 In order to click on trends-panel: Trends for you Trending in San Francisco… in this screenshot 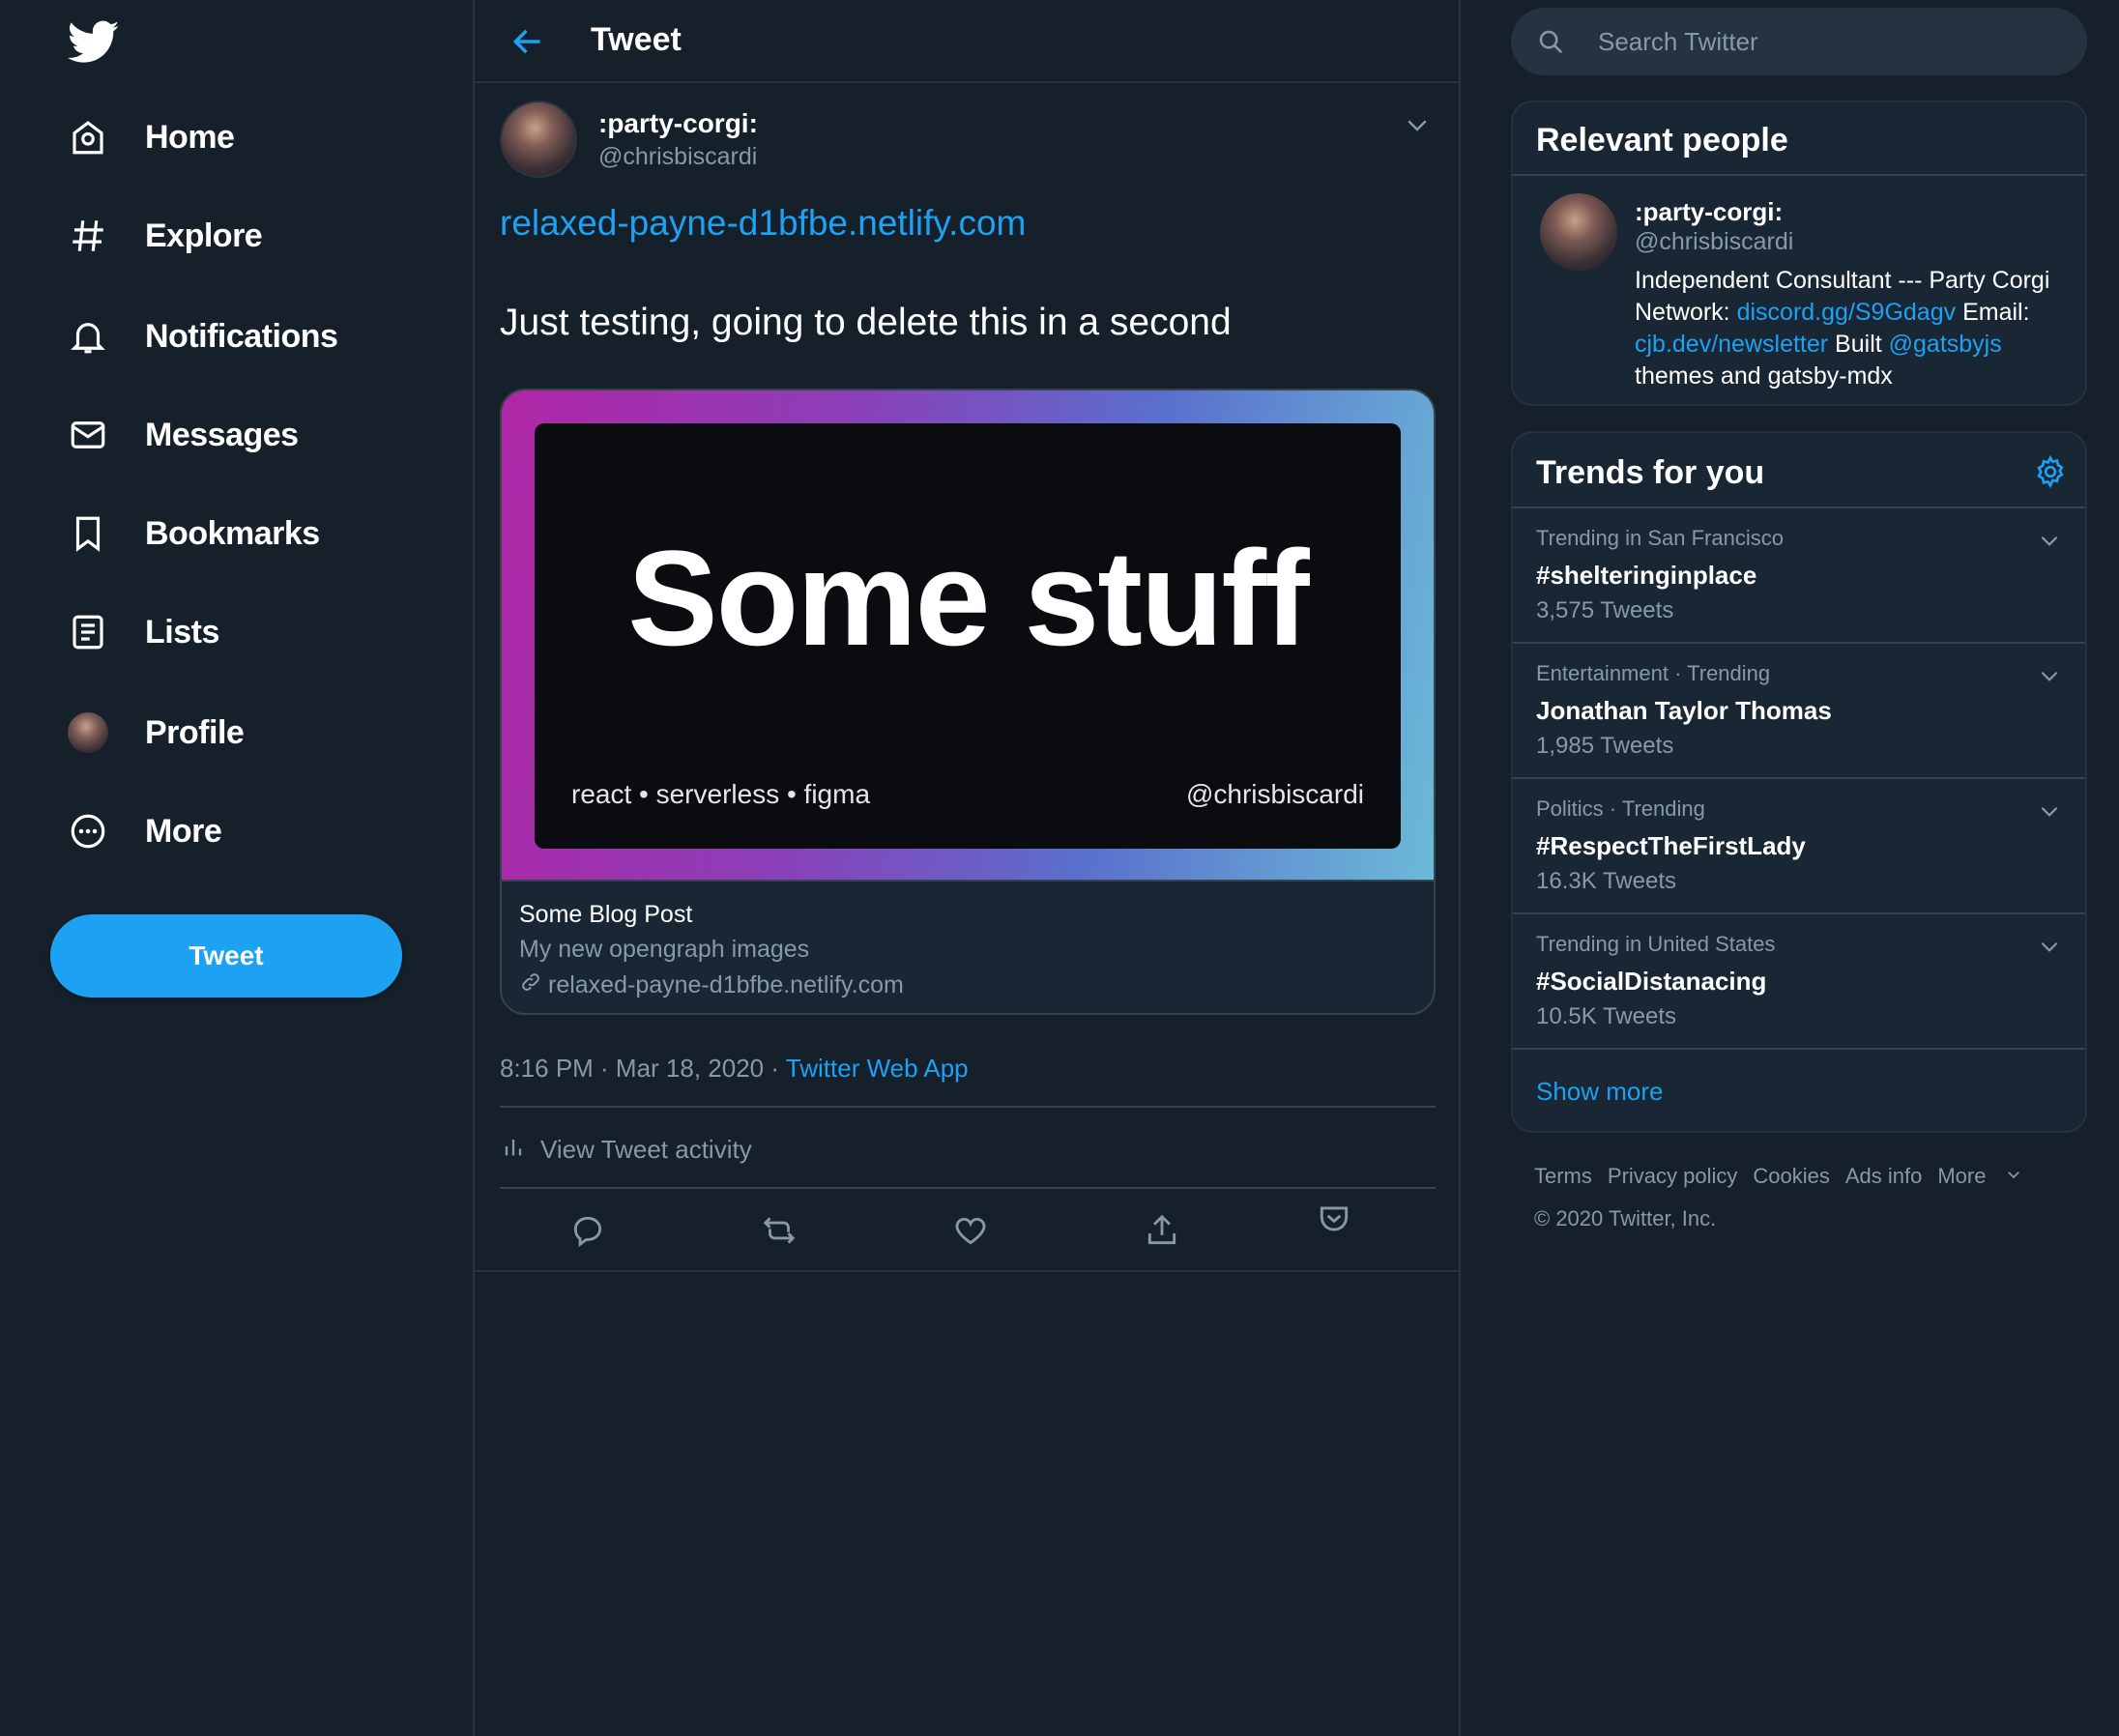, I will do `click(1799, 782)`.